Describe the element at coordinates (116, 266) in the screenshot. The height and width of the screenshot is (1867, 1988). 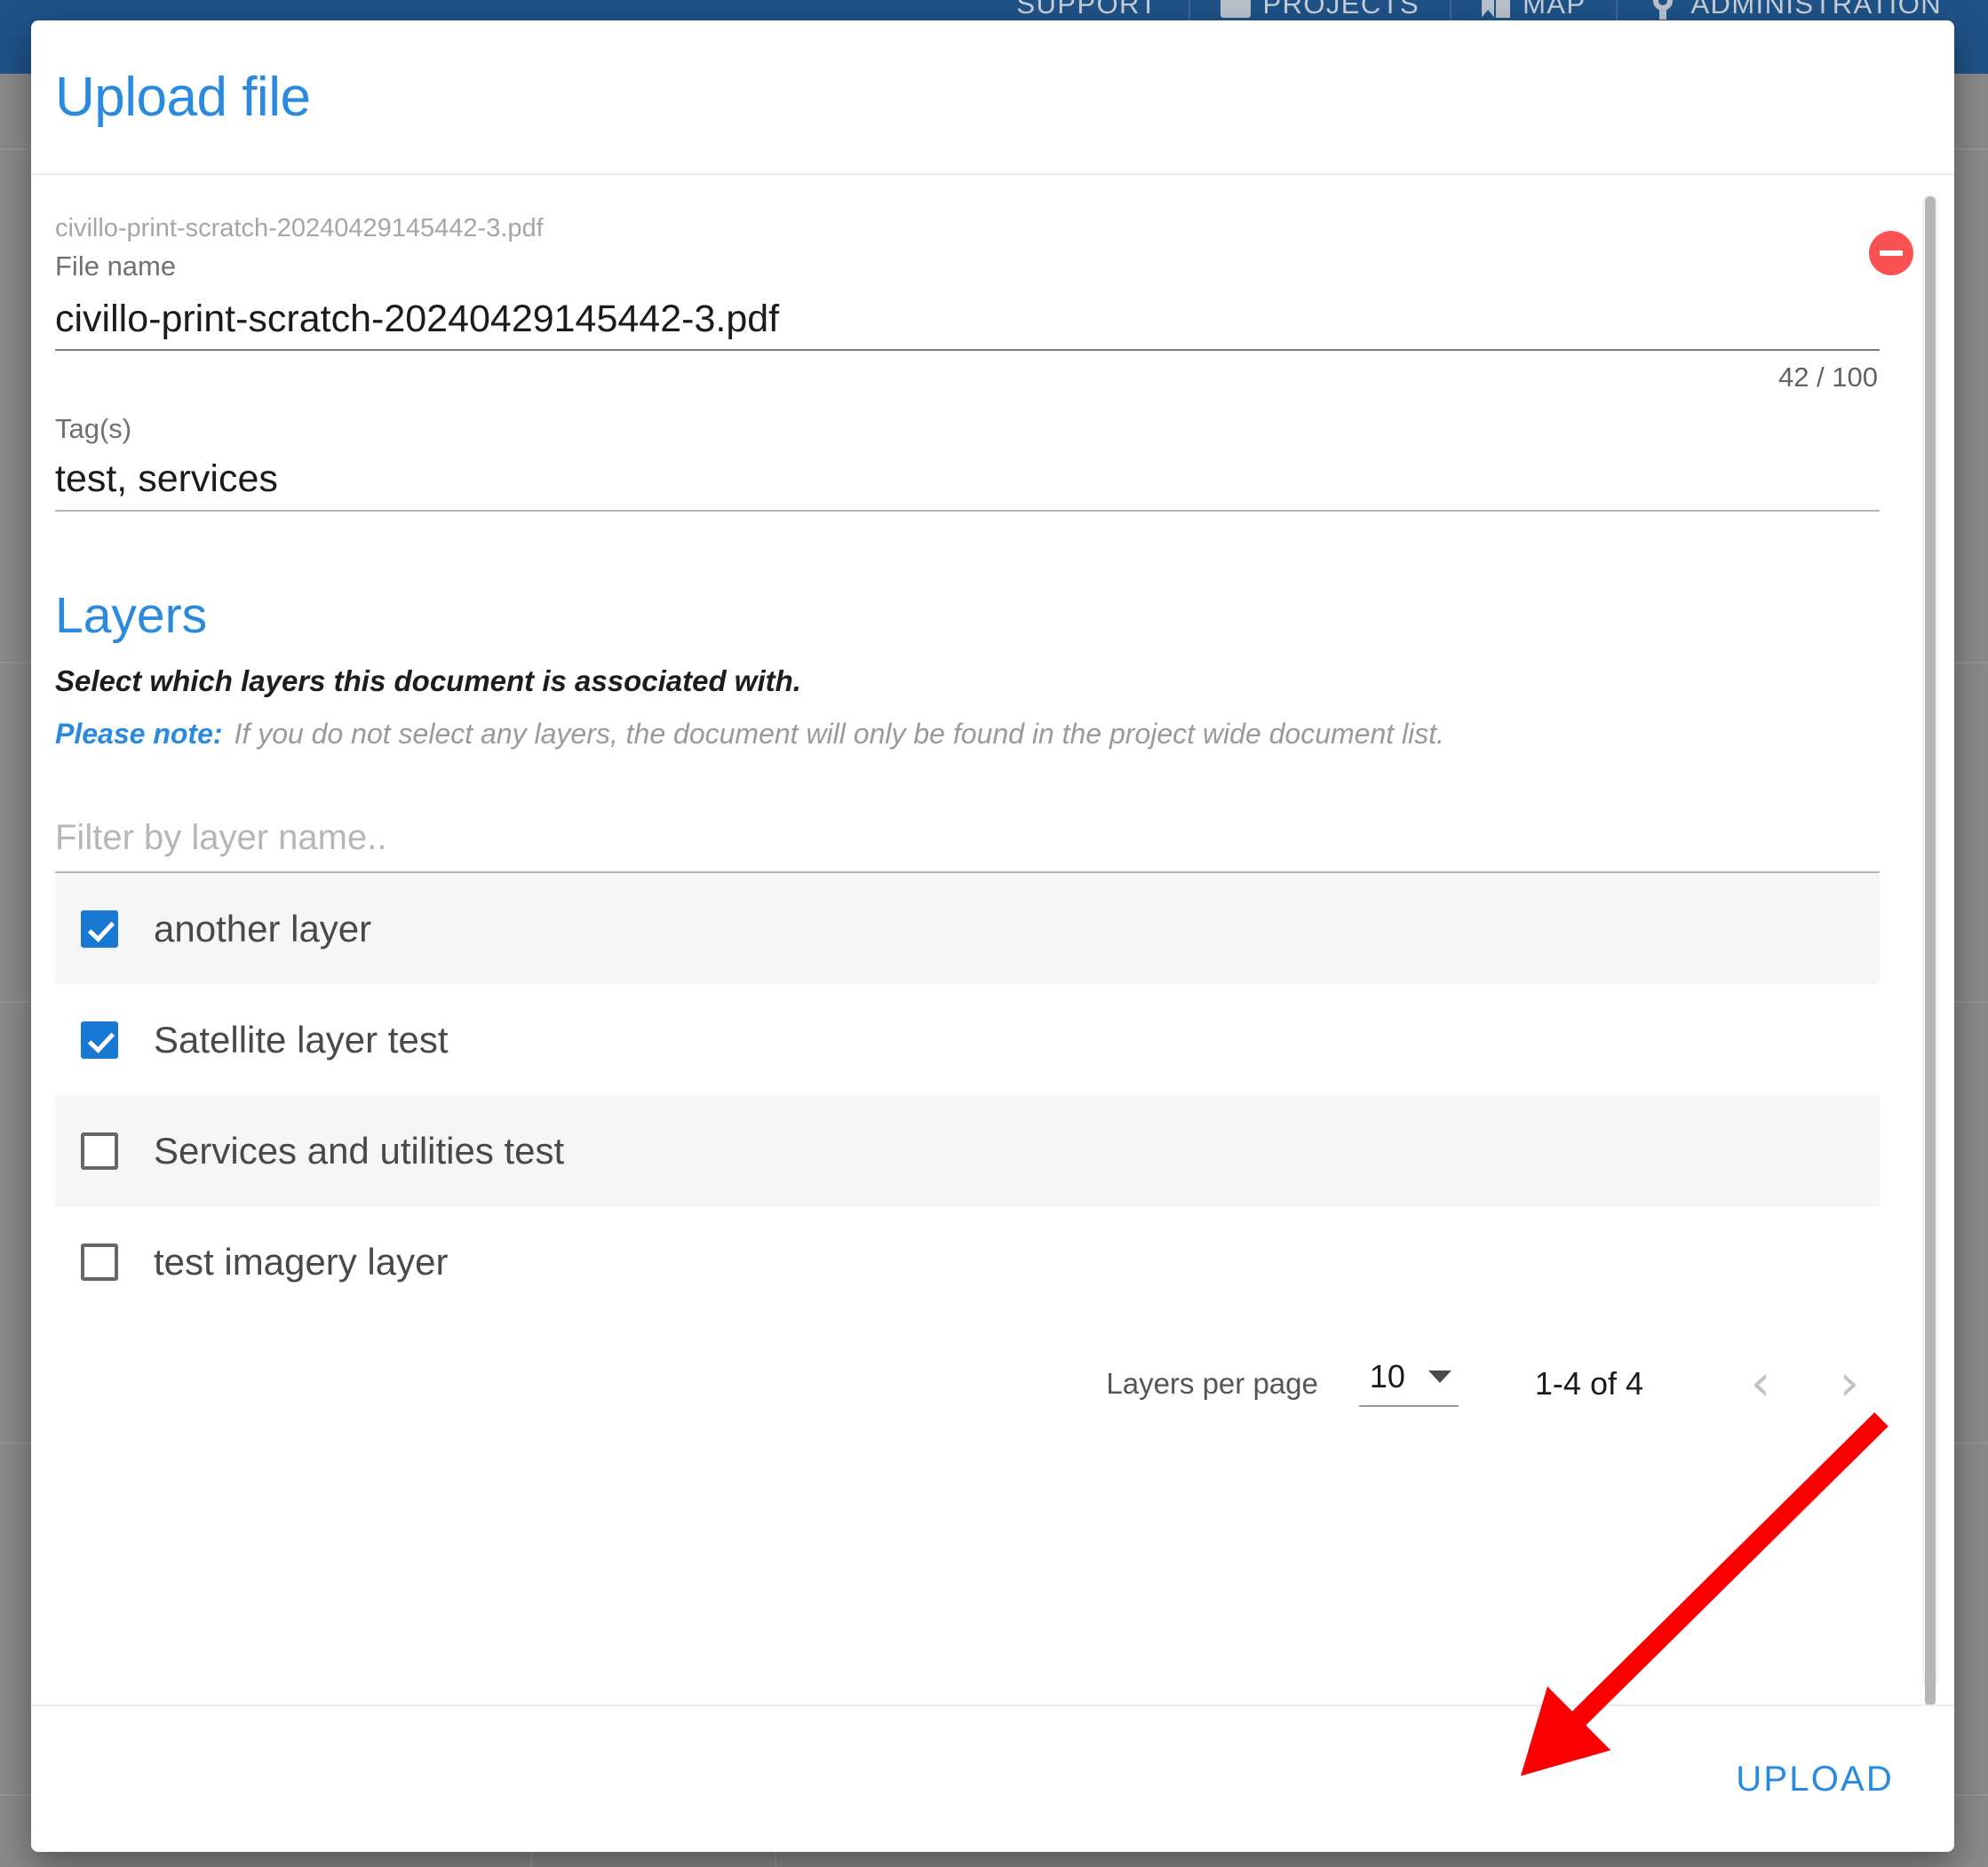
I see `file-name-label: File name` at that location.